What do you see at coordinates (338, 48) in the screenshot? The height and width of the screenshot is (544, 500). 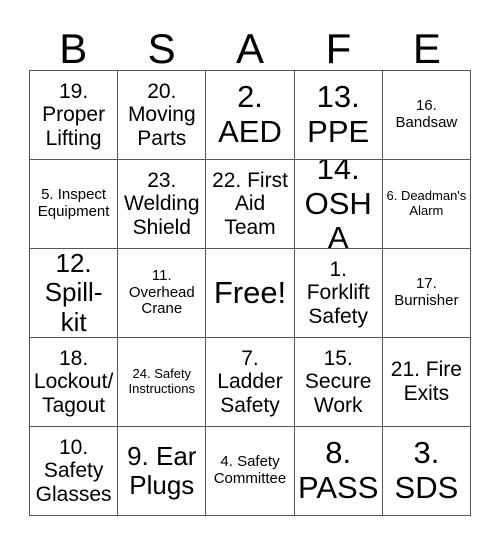 I see `bingo-header-letter-f: F` at bounding box center [338, 48].